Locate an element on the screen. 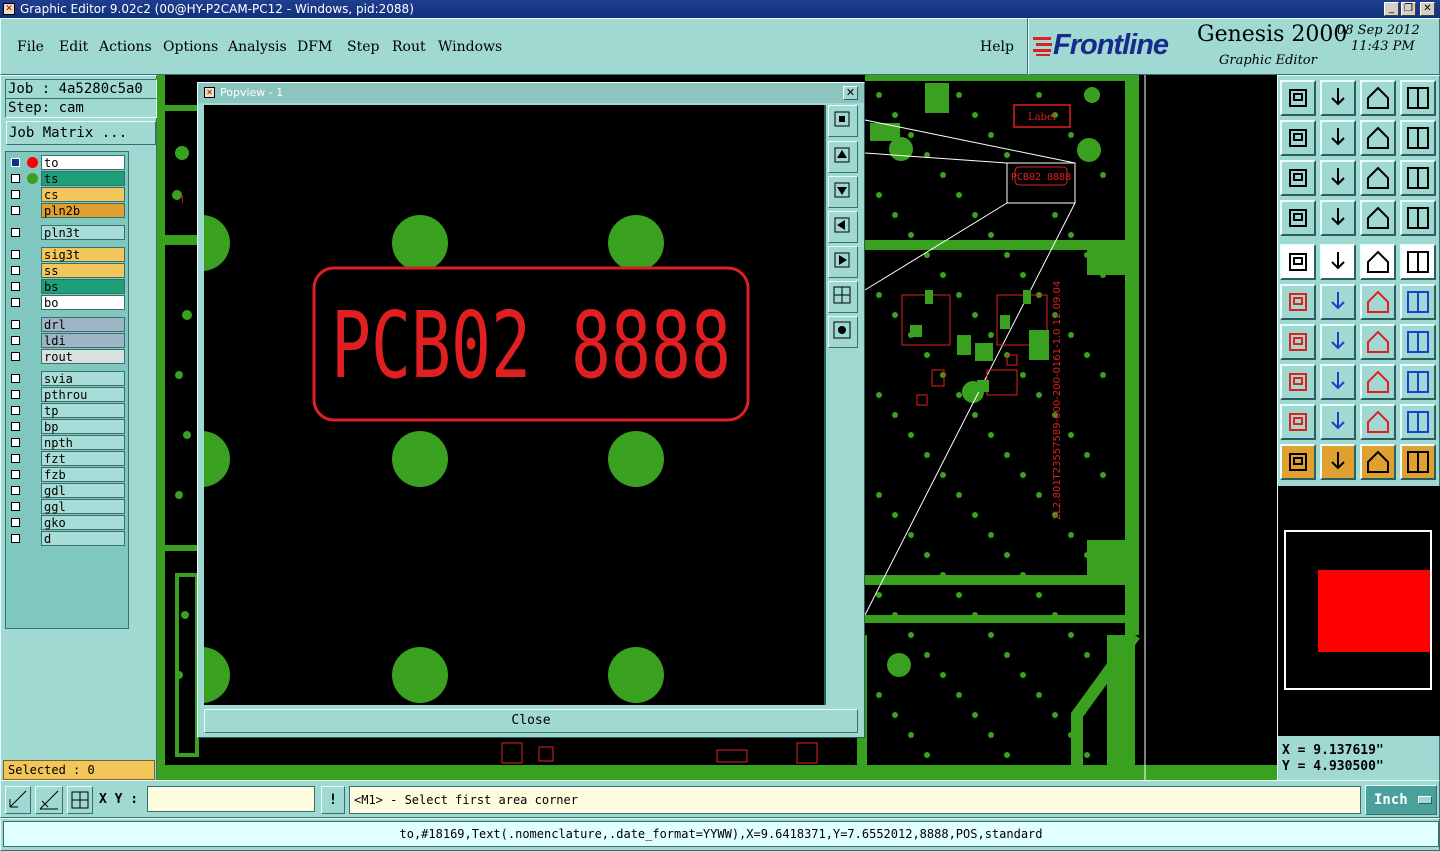 Image resolution: width=1440 pixels, height=851 pixels. layer-row-bs: bs is located at coordinates (66, 286).